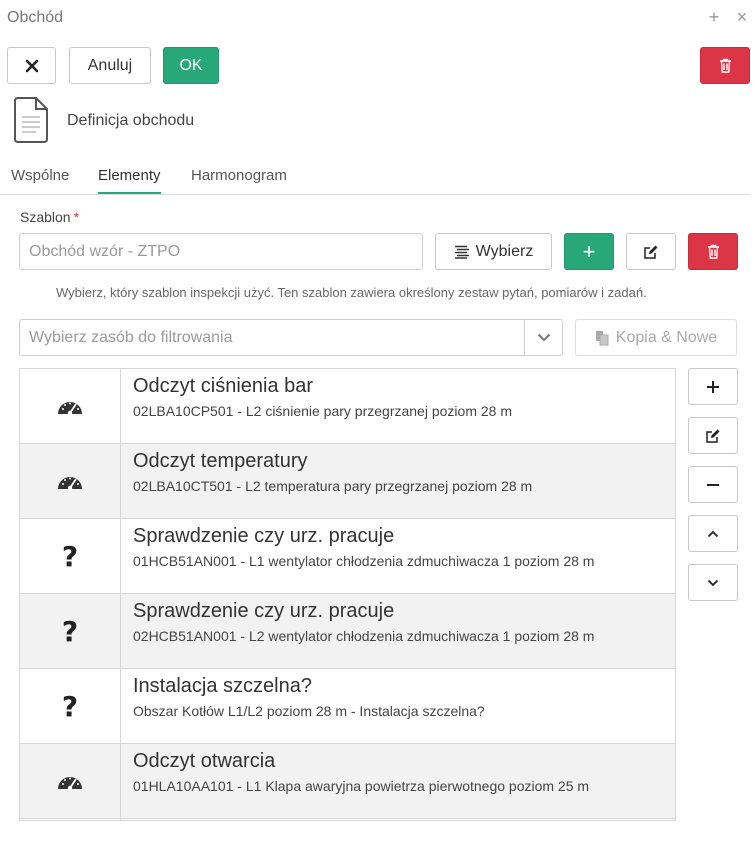  I want to click on move-down-button, so click(713, 582).